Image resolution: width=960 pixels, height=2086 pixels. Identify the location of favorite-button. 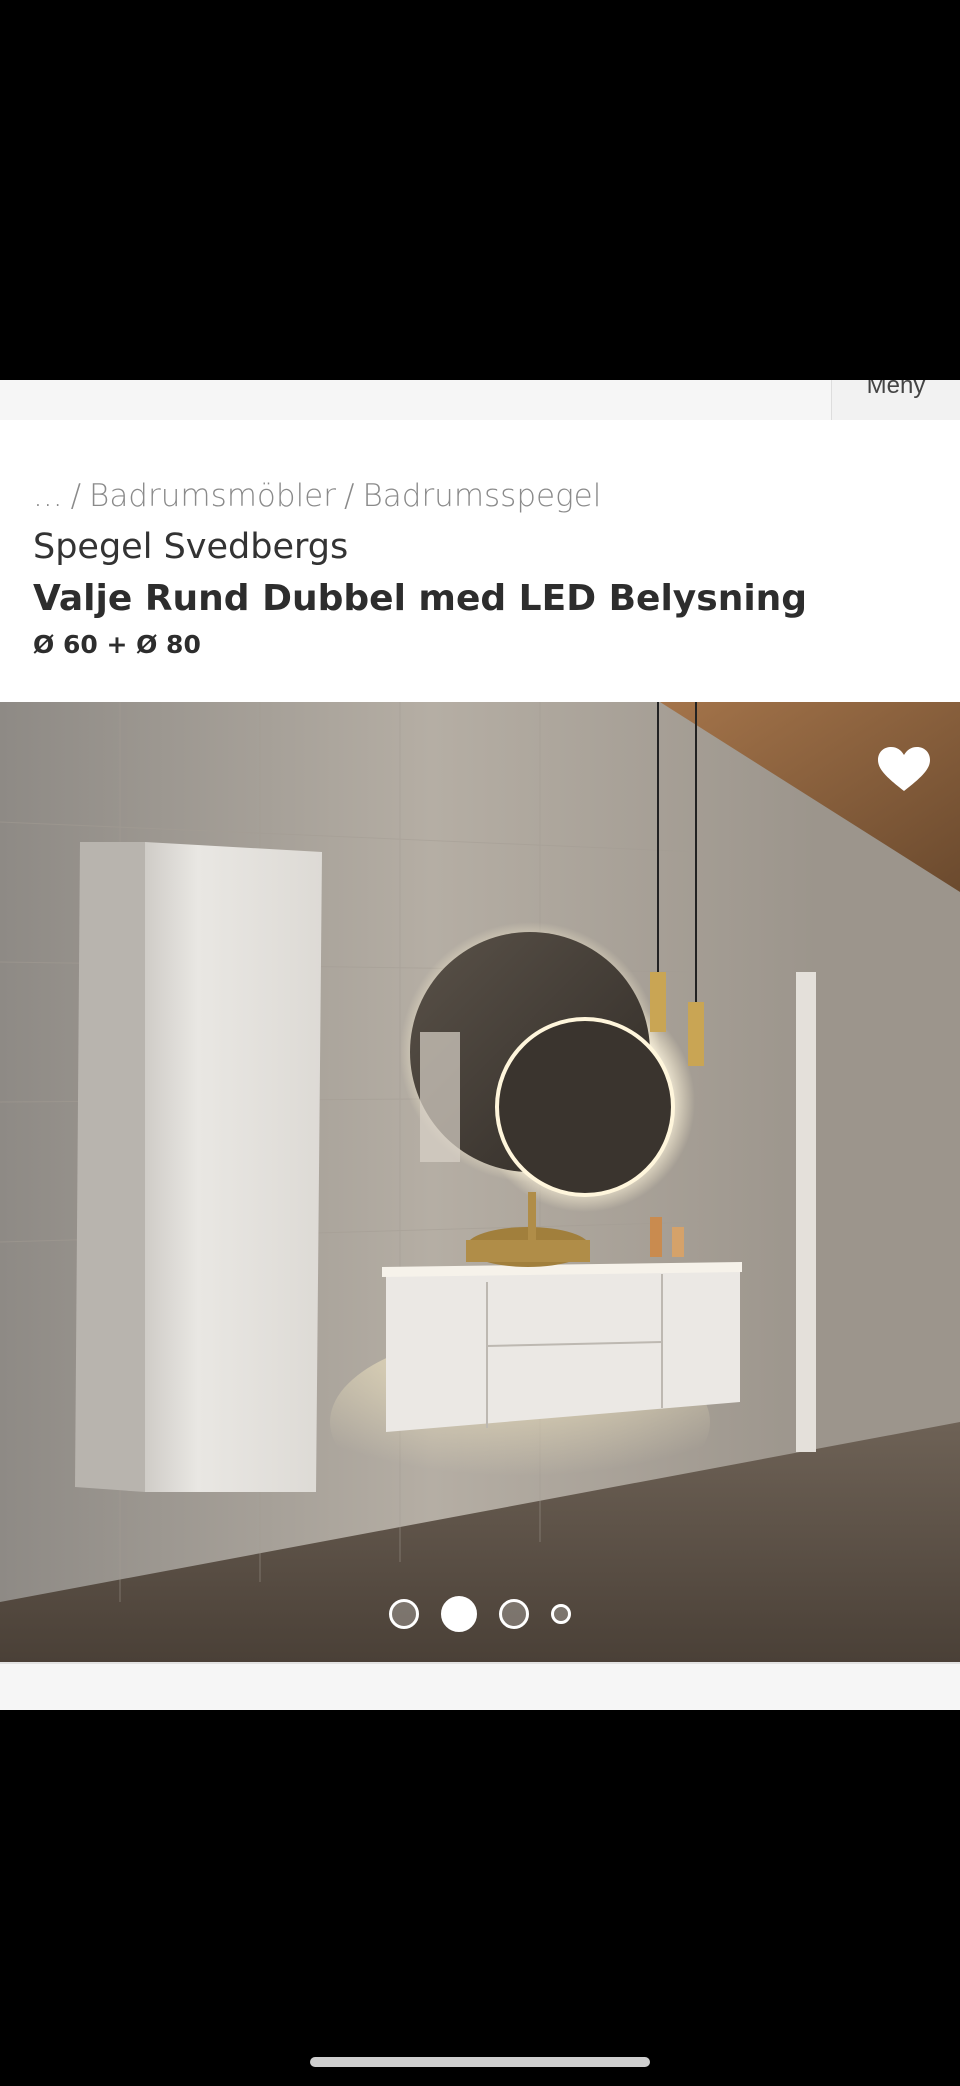
(904, 770).